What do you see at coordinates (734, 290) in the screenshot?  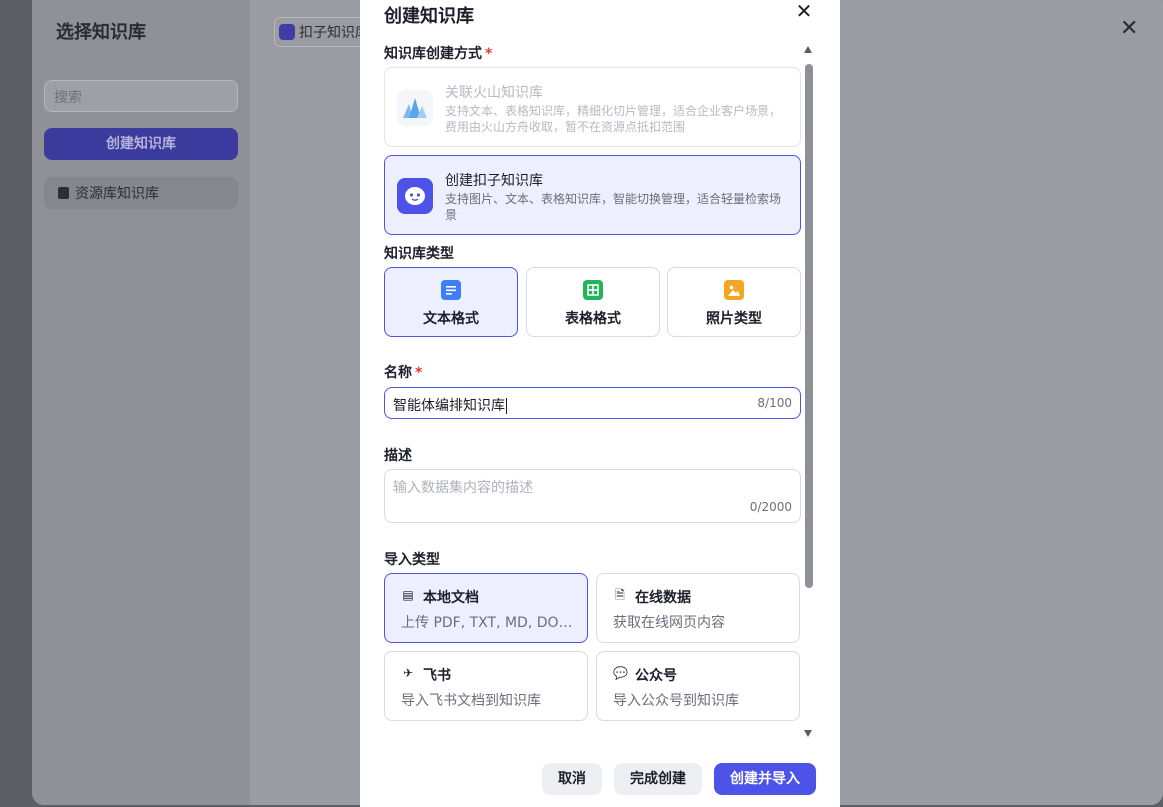 I see `image-icon` at bounding box center [734, 290].